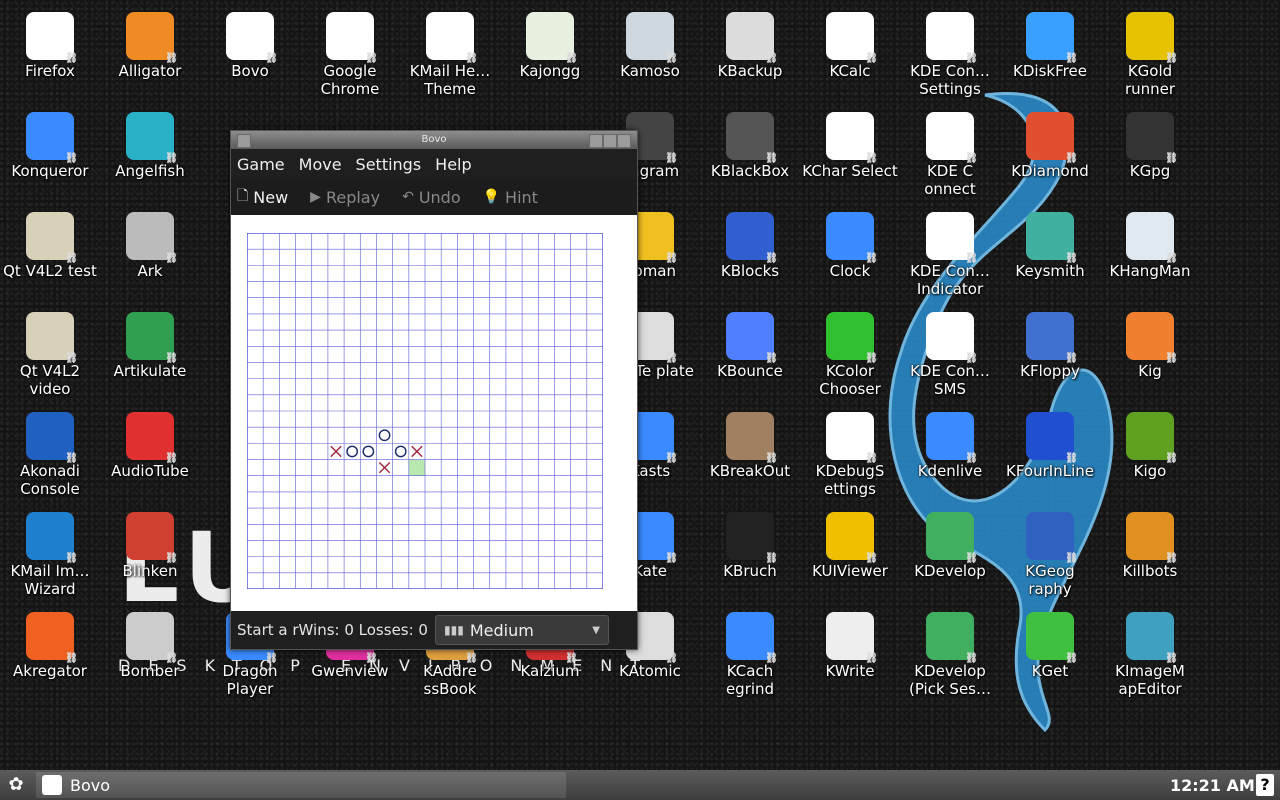 This screenshot has height=800, width=1280. What do you see at coordinates (750, 440) in the screenshot?
I see `desktop-icon: KBreakOut` at bounding box center [750, 440].